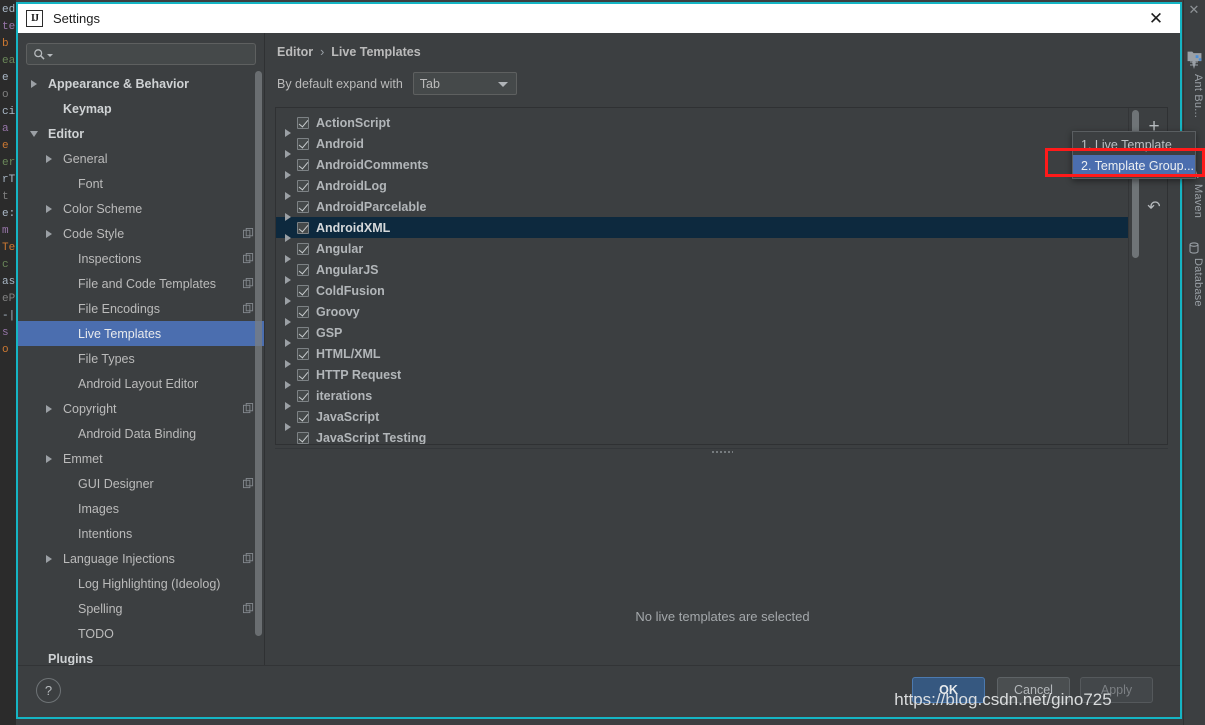  I want to click on sidebar-item-label: Images, so click(98, 508).